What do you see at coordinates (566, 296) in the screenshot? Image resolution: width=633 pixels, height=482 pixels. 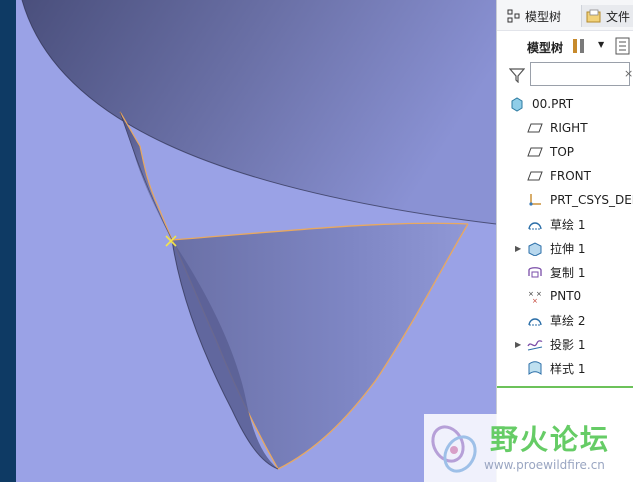 I see `tree-item-label: PNT0` at bounding box center [566, 296].